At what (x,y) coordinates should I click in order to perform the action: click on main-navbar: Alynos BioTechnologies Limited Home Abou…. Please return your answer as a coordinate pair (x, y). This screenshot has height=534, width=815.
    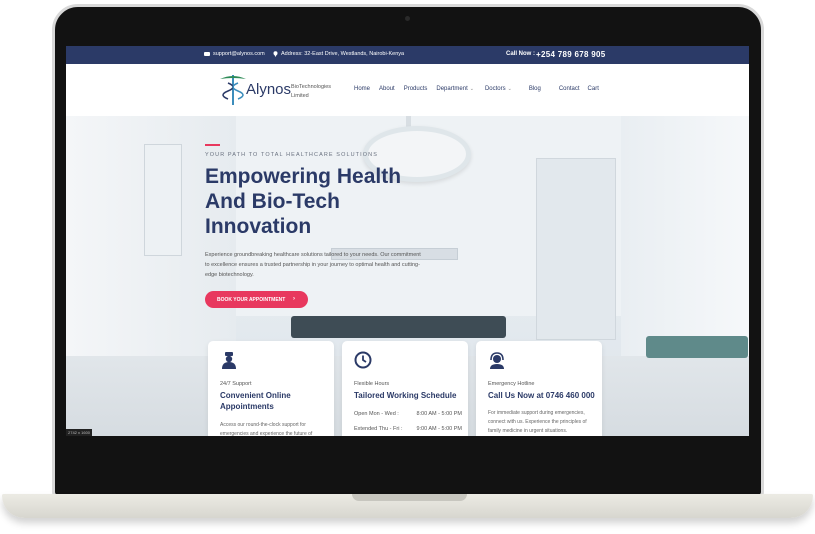
    Looking at the image, I should click on (407, 90).